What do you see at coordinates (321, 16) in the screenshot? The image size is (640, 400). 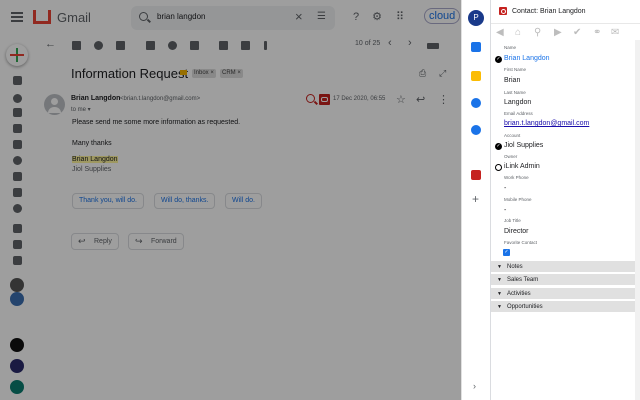 I see `tune-icon: ☰` at bounding box center [321, 16].